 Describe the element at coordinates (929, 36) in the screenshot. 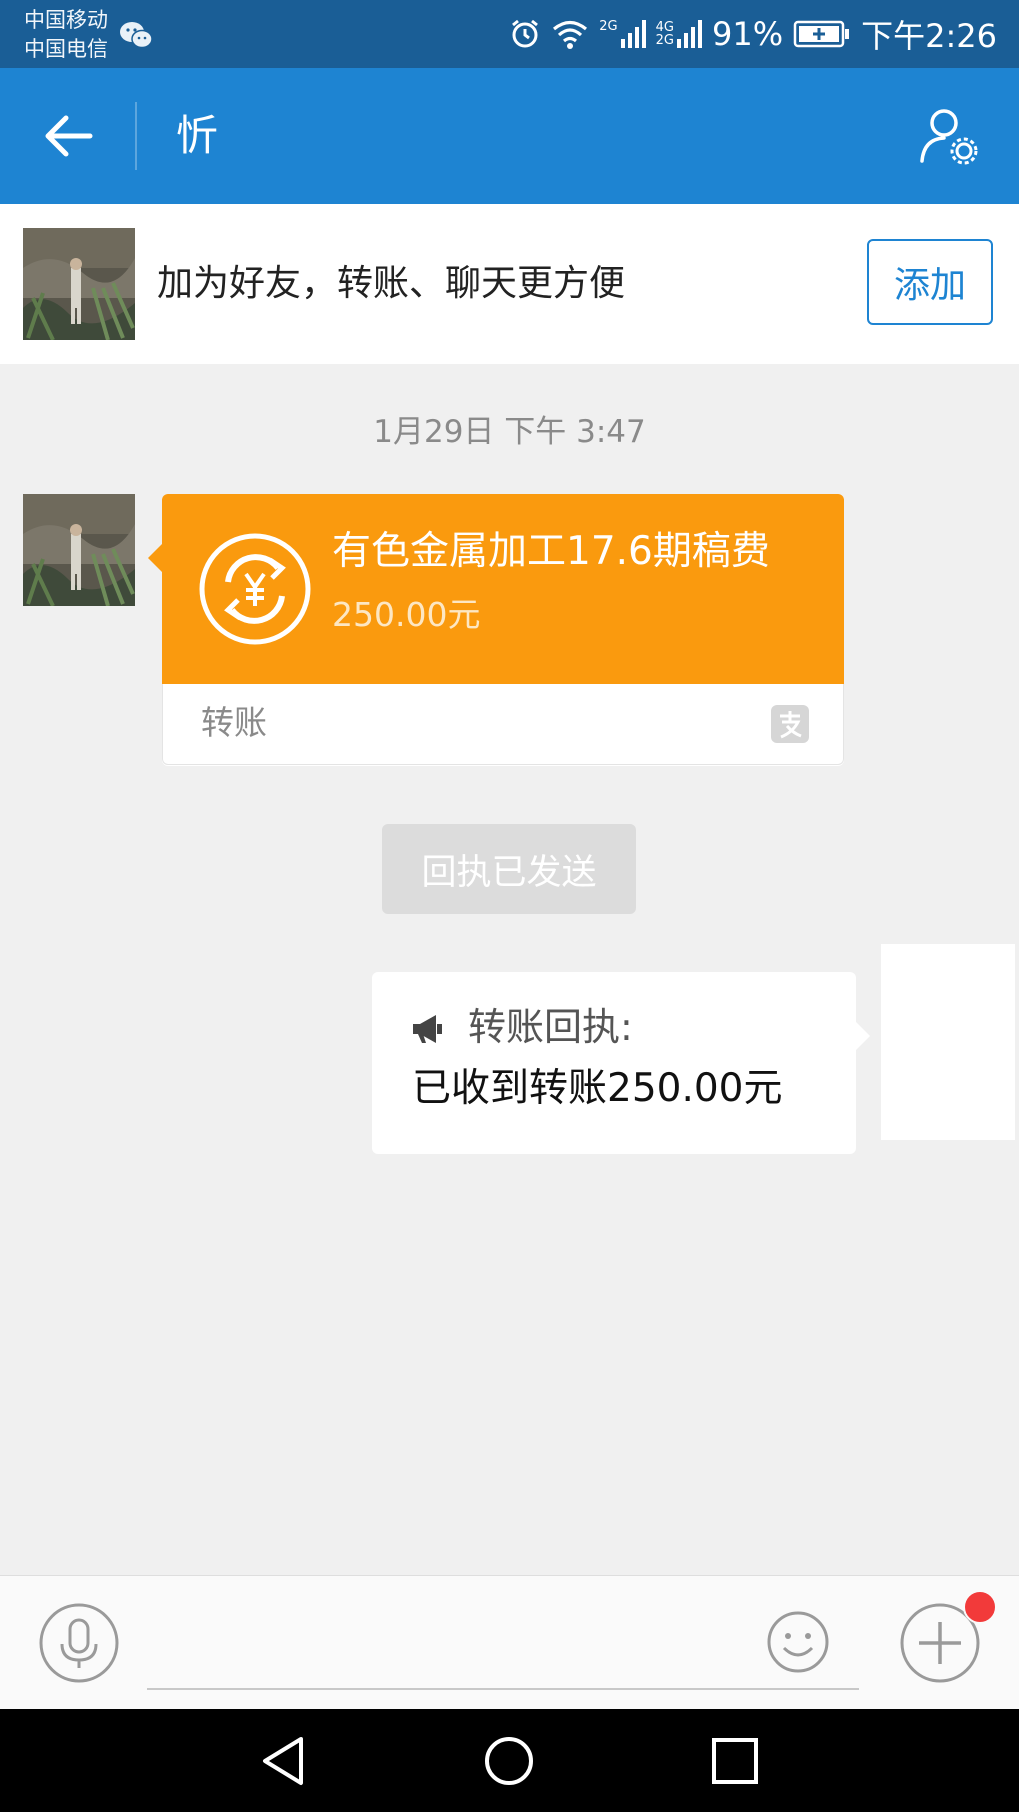

I see `clock: 下午2:26` at that location.